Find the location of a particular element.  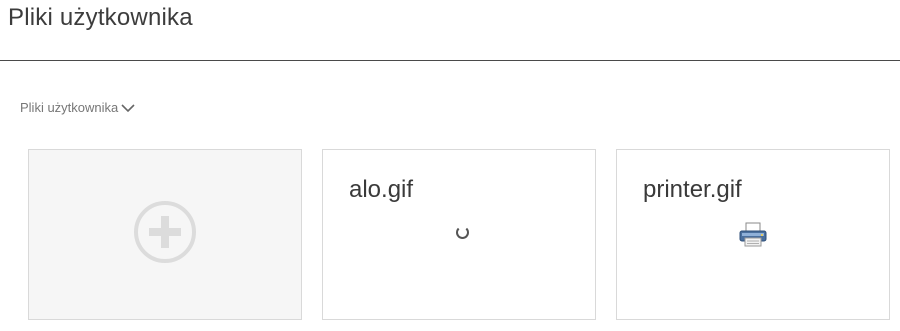

title-divider is located at coordinates (450, 60).